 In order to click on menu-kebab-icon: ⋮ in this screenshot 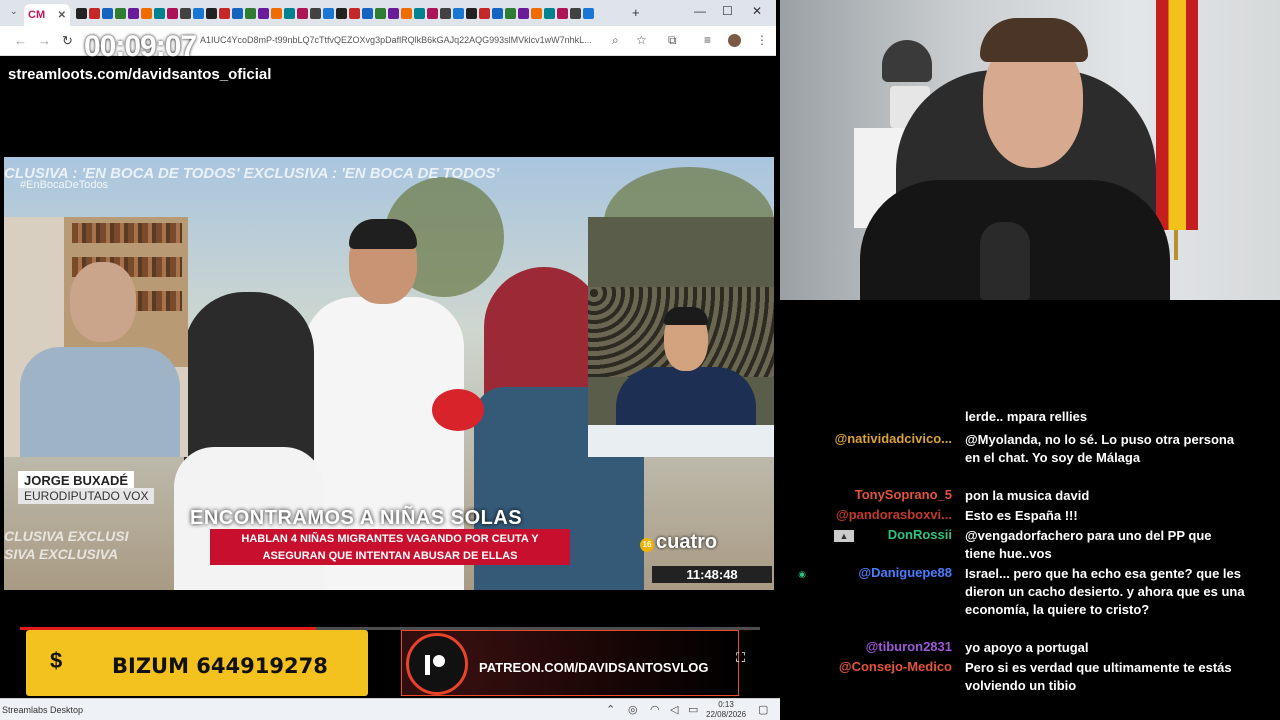, I will do `click(762, 40)`.